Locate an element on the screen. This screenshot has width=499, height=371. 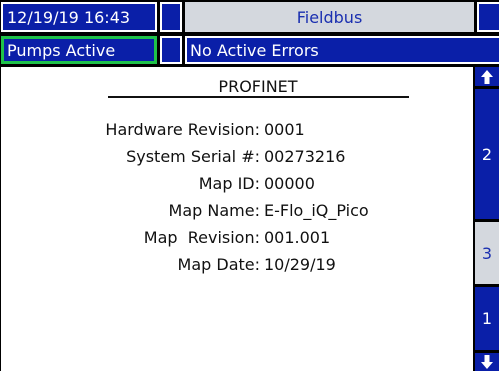
serial-number-row: System Serial #: 00273216 is located at coordinates (237, 158).